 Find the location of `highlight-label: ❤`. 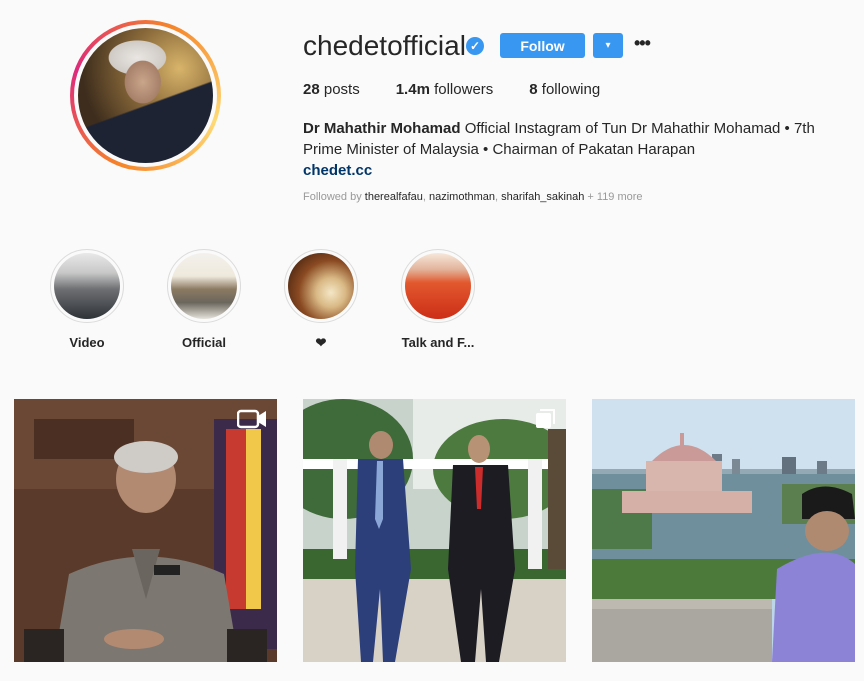

highlight-label: ❤ is located at coordinates (321, 342).